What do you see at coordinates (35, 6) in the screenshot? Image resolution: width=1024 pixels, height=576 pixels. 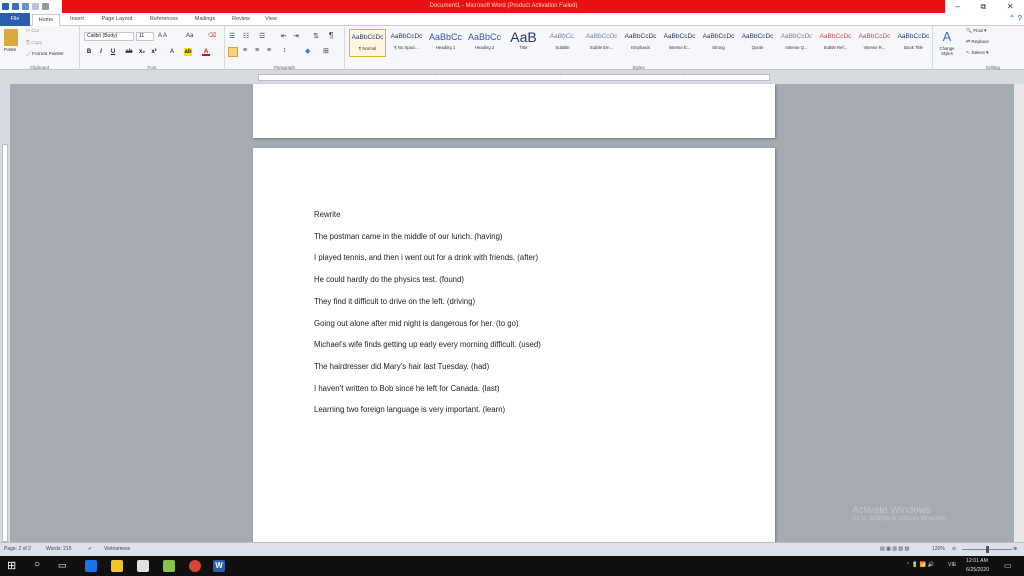 I see `redo-icon` at bounding box center [35, 6].